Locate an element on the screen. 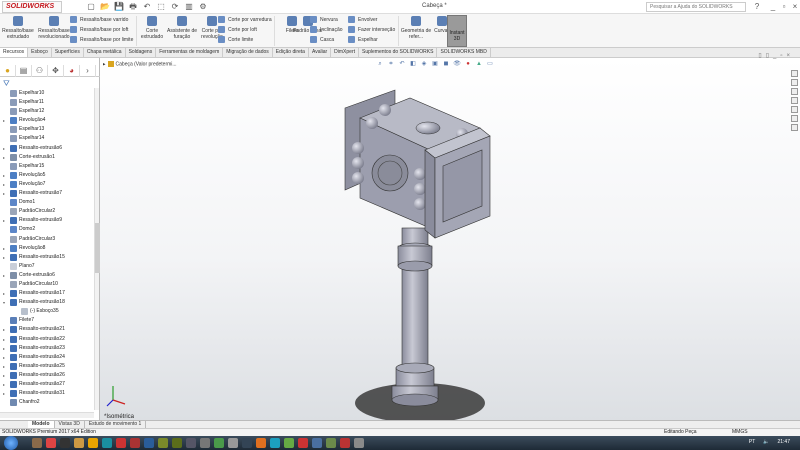  tab-solidworks-mbd: SOLIDWORKS MBD is located at coordinates (464, 52).